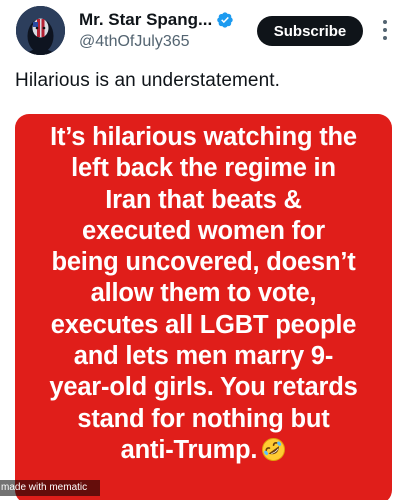 The image size is (407, 500). Describe the element at coordinates (385, 30) in the screenshot. I see `more-options-icon` at that location.